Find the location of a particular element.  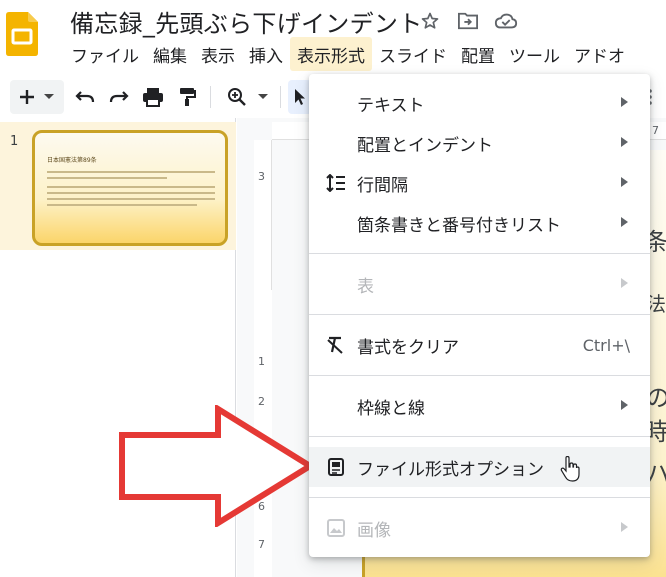

menubar: ファイル 編集 表示 挿入 表示形式 スライド 配置 ツール アドオ is located at coordinates (348, 54).